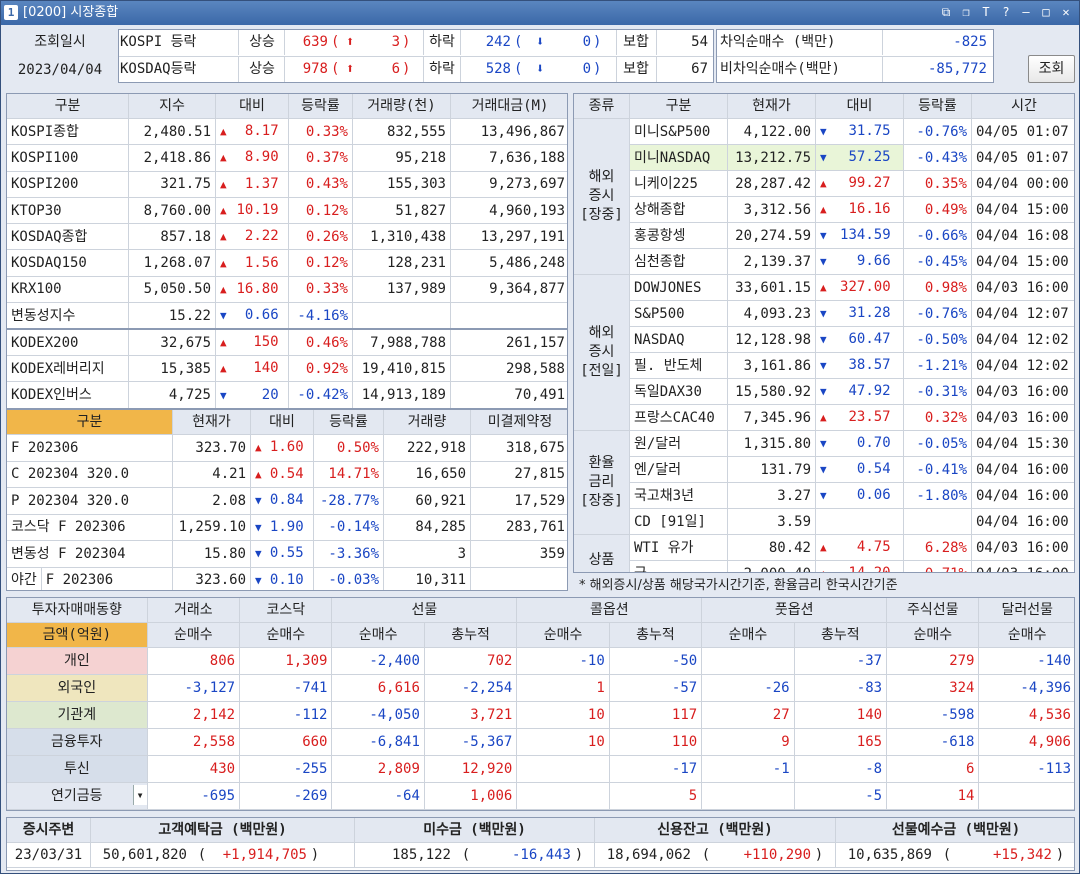 The image size is (1080, 874). I want to click on index-rate: 0.43%, so click(320, 184).